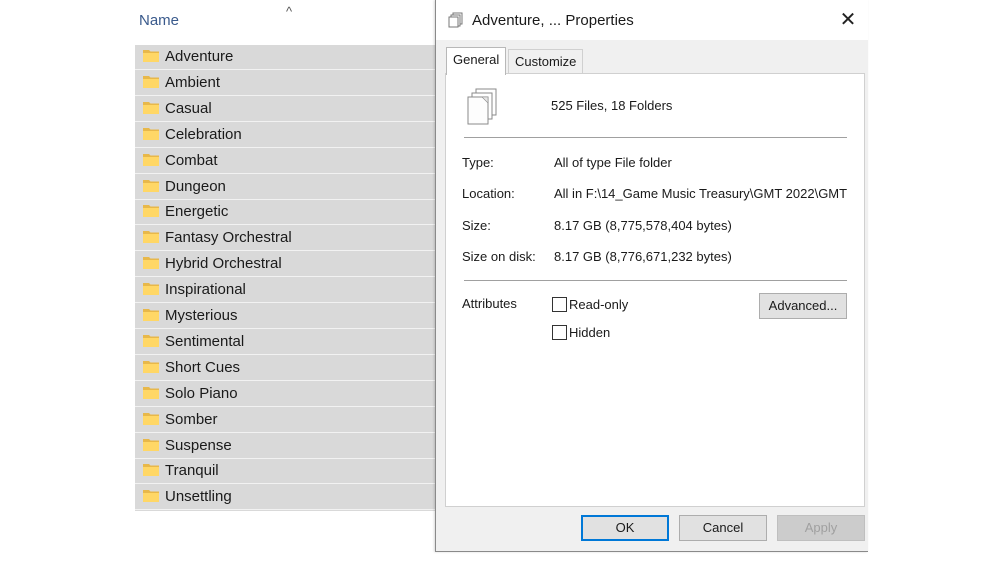 The height and width of the screenshot is (565, 1005). I want to click on sort-ascending-icon: ^, so click(289, 11).